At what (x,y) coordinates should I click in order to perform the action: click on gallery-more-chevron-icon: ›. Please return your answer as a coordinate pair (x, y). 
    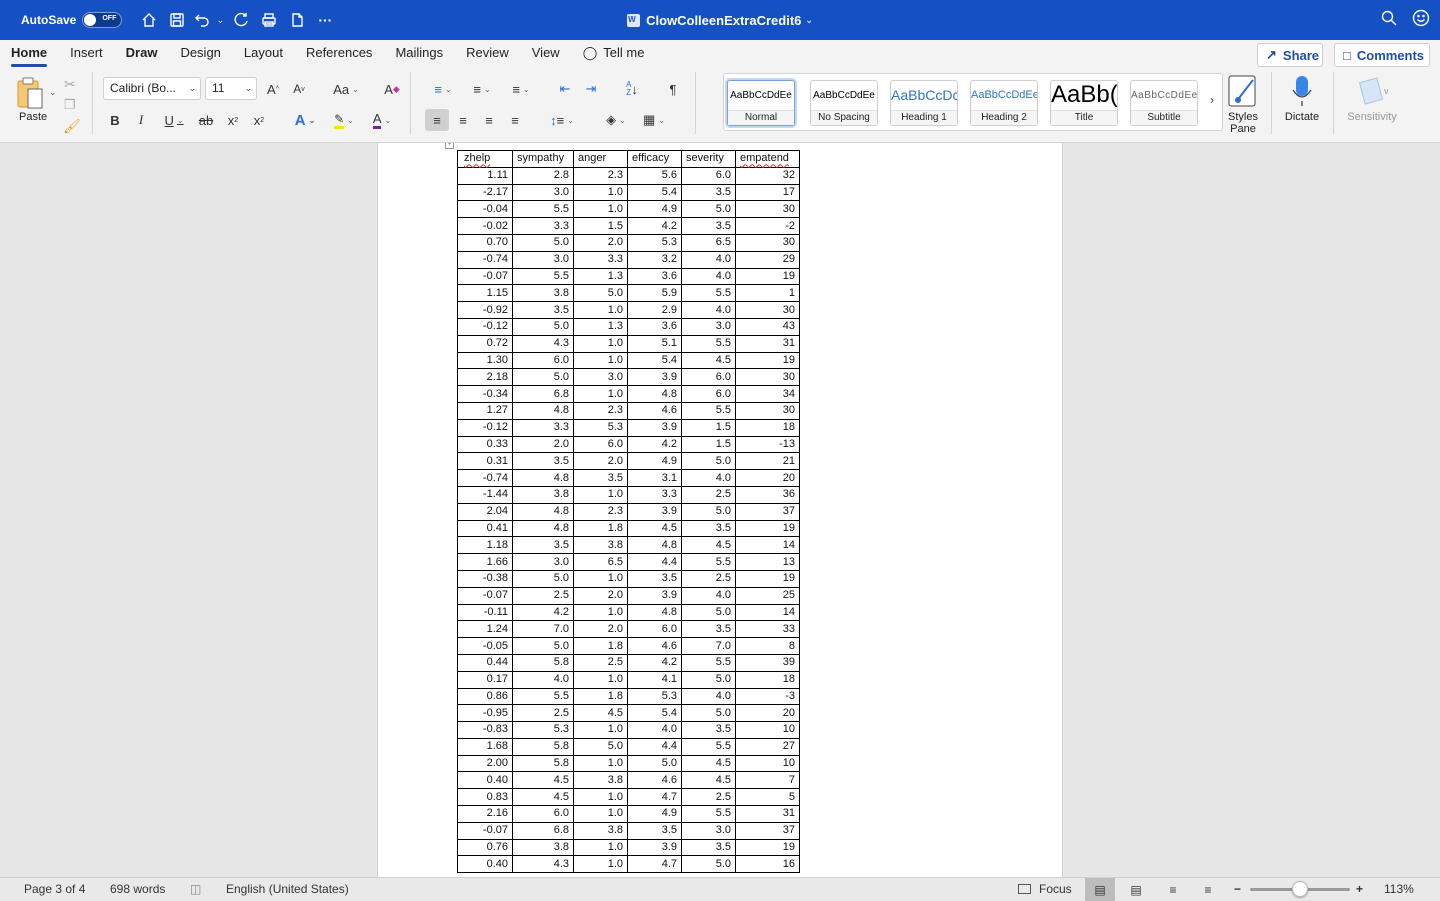
    Looking at the image, I should click on (1212, 100).